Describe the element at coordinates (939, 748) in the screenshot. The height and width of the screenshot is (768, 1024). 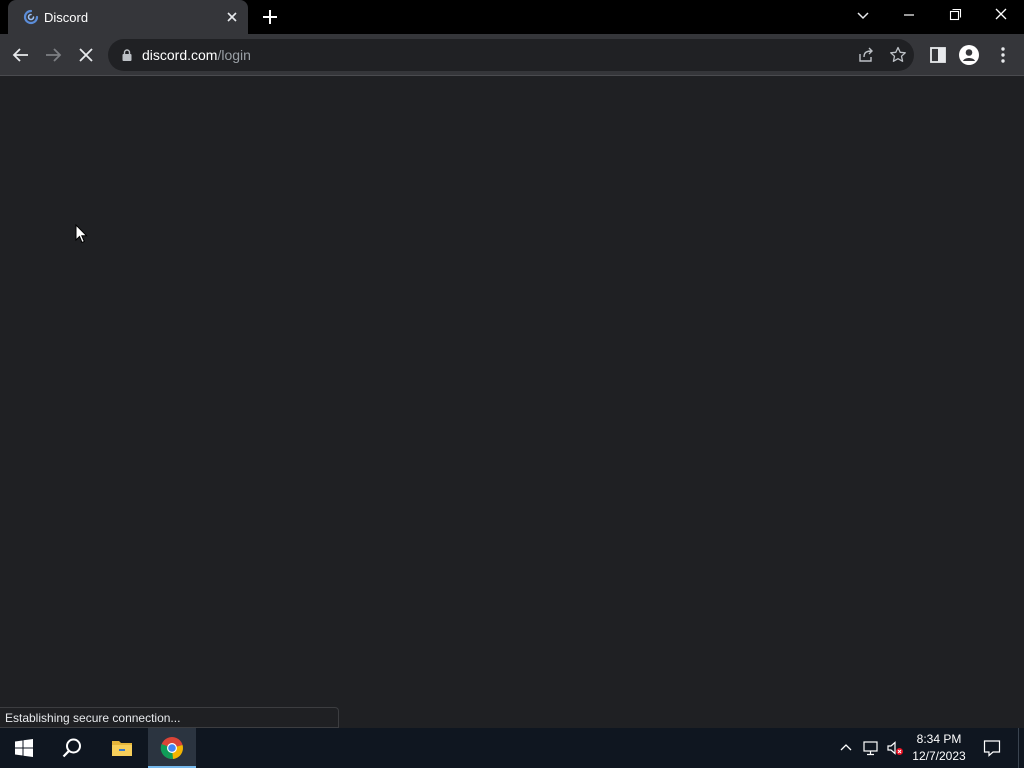
I see `taskbar-clock: 8:34 PM 12/7/2023` at that location.